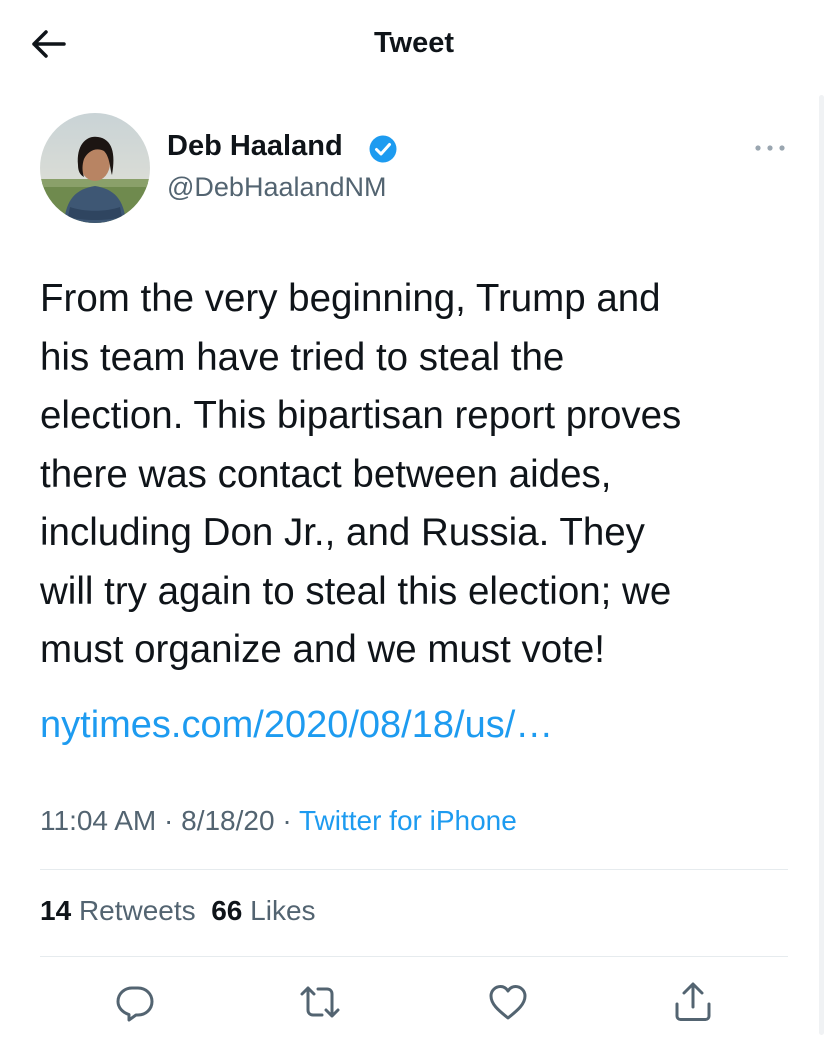 Image resolution: width=828 pixels, height=1059 pixels. Describe the element at coordinates (326, 474) in the screenshot. I see `tweet-line: there was contact between aides,` at that location.